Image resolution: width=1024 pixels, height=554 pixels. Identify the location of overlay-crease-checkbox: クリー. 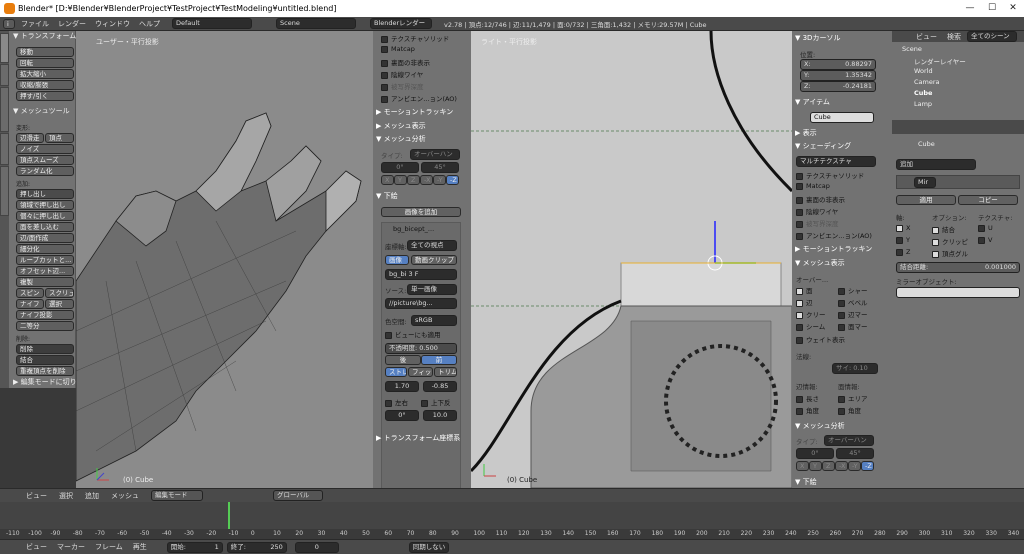
(811, 314).